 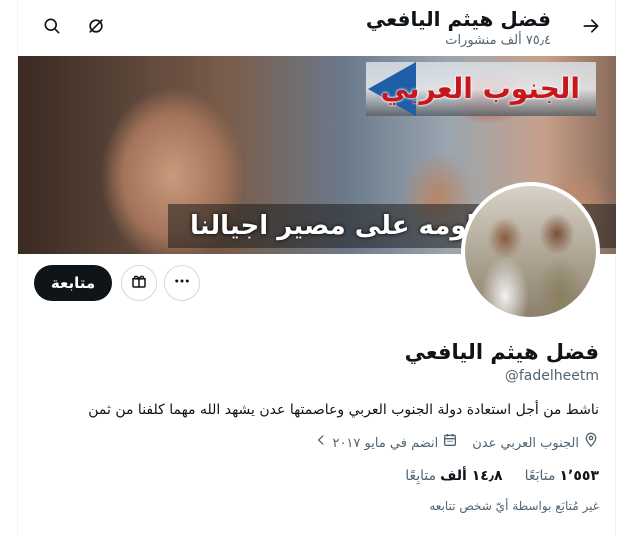 I want to click on gift-button, so click(x=139, y=283).